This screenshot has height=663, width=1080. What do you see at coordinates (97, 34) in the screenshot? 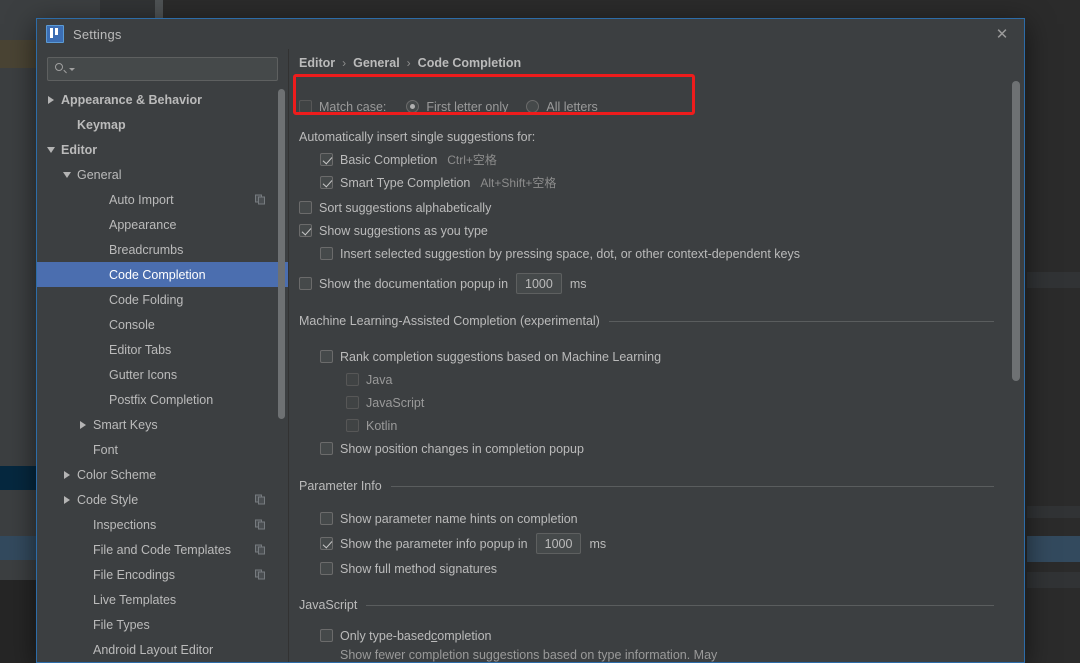
I see `dialog-title: Settings` at bounding box center [97, 34].